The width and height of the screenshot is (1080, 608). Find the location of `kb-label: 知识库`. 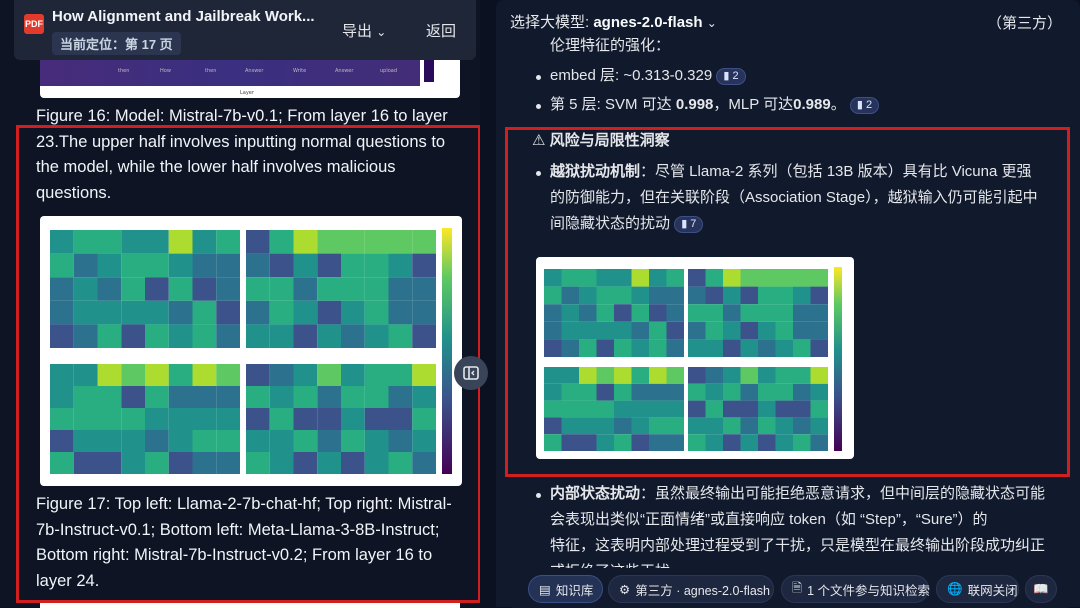

kb-label: 知识库 is located at coordinates (574, 590).